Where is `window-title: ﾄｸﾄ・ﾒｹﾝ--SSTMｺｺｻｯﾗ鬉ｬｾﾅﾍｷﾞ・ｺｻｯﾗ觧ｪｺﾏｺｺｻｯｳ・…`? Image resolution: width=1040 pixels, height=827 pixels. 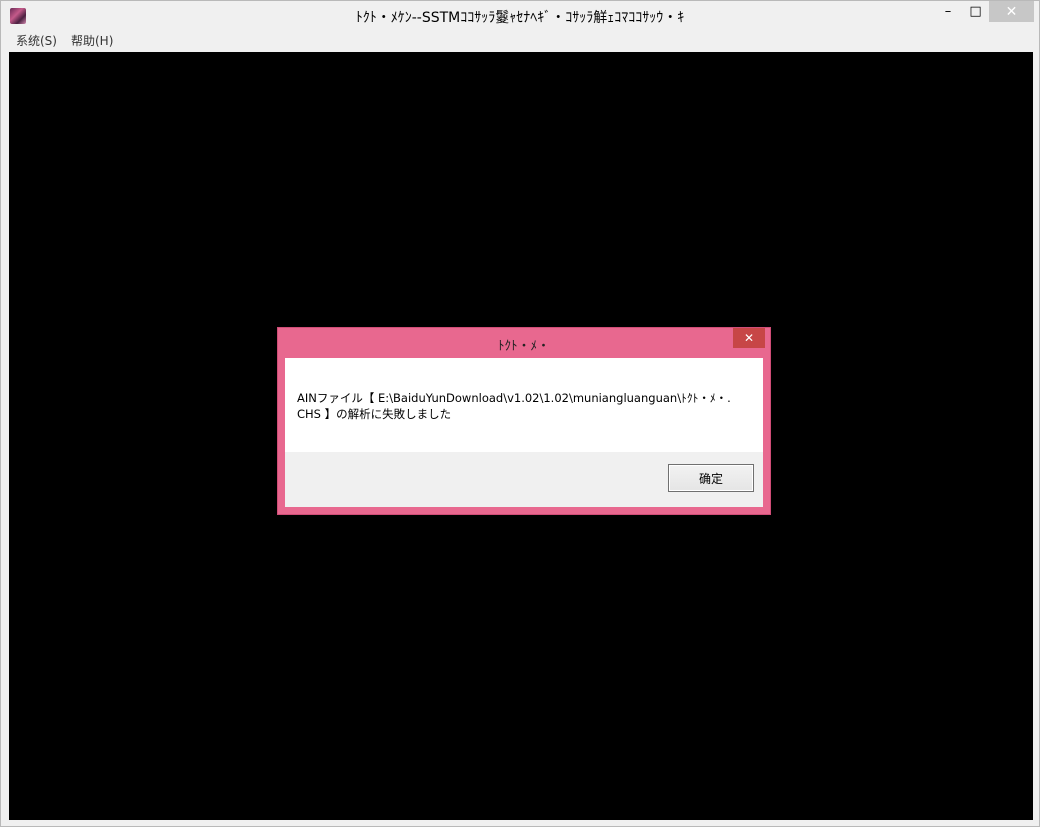
window-title: ﾄｸﾄ・ﾒｹﾝ--SSTMｺｺｻｯﾗ鬉ｬｾﾅﾍｷﾞ・ｺｻｯﾗ觧ｪｺﾏｺｺｻｯｳ・… is located at coordinates (520, 18).